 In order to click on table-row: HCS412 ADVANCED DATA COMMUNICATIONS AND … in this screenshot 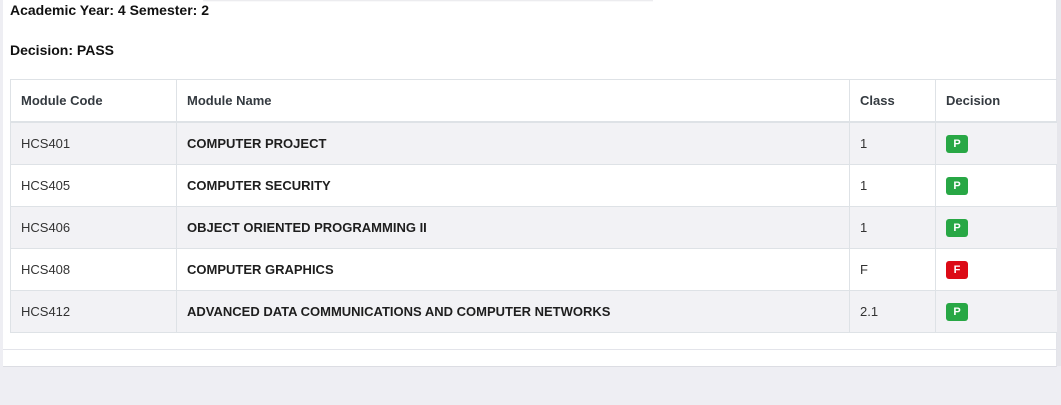, I will do `click(534, 311)`.